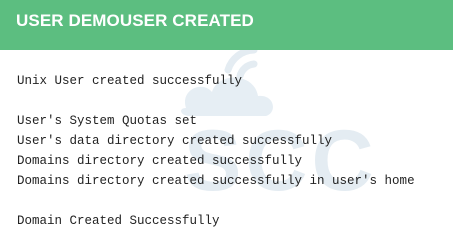  Describe the element at coordinates (160, 161) in the screenshot. I see `log-line: Domains directory created successfully` at that location.